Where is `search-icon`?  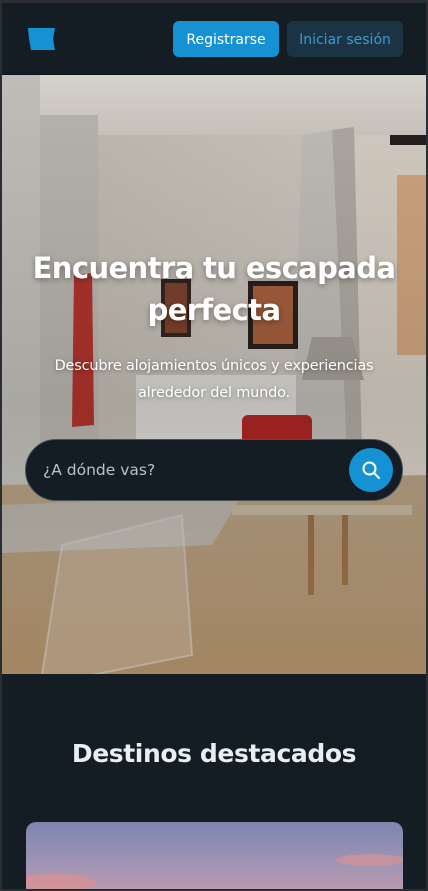 search-icon is located at coordinates (371, 470).